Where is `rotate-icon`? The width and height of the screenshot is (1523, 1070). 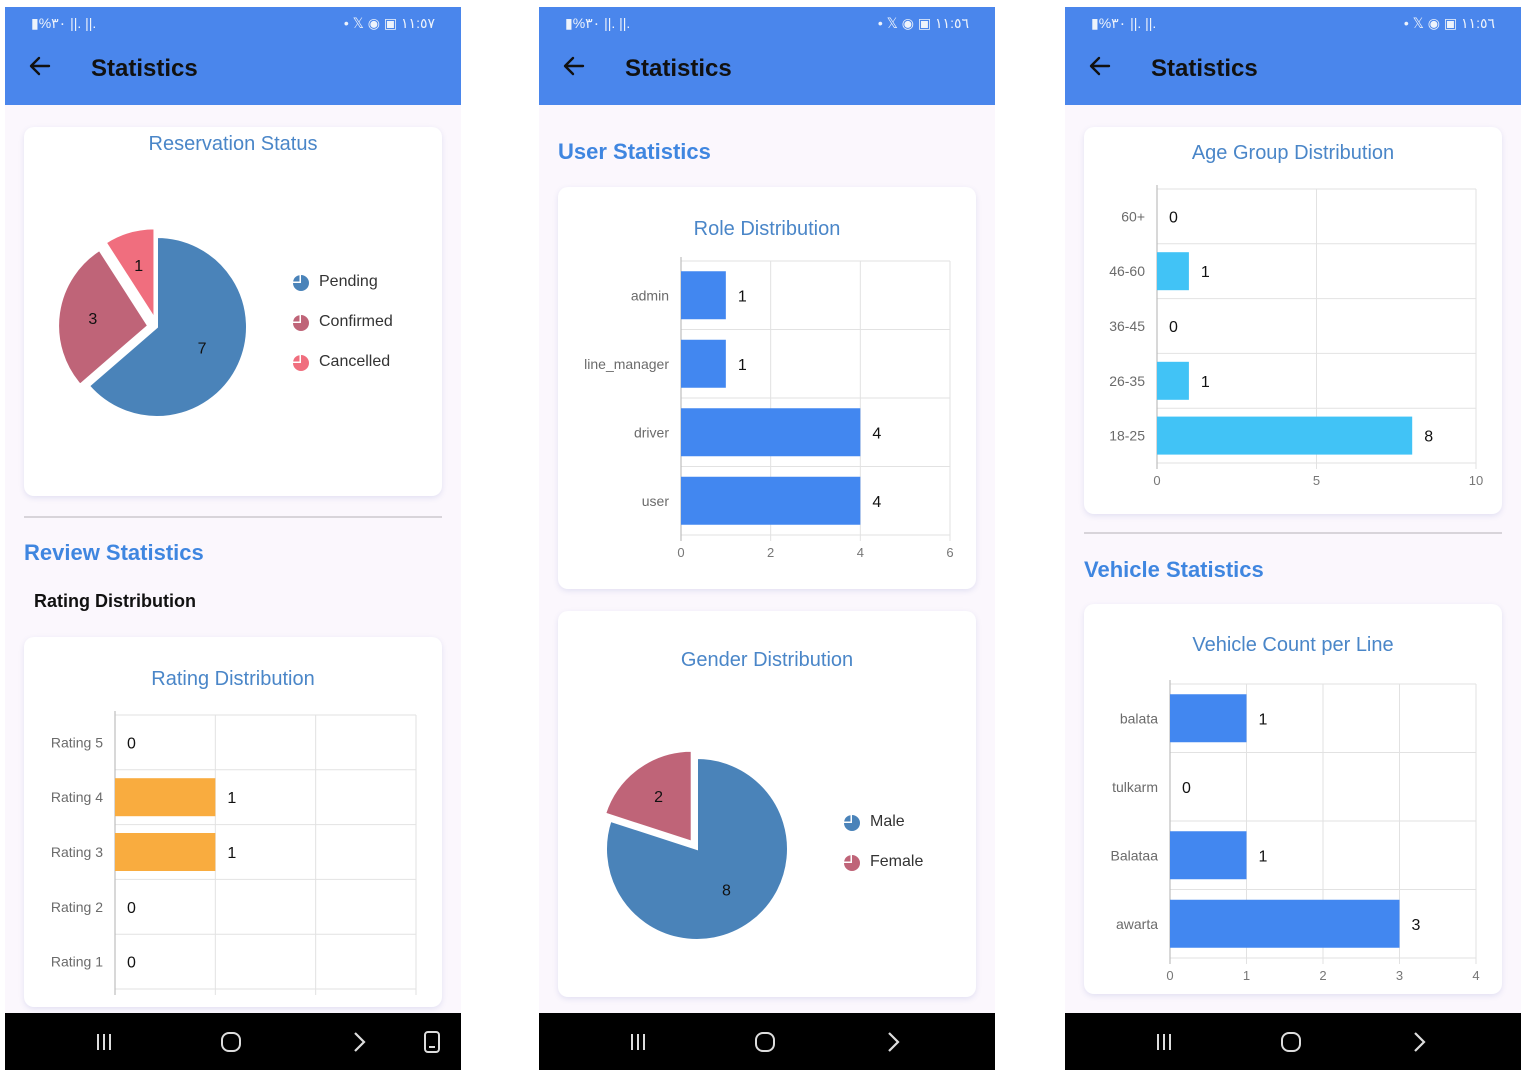 rotate-icon is located at coordinates (432, 1042).